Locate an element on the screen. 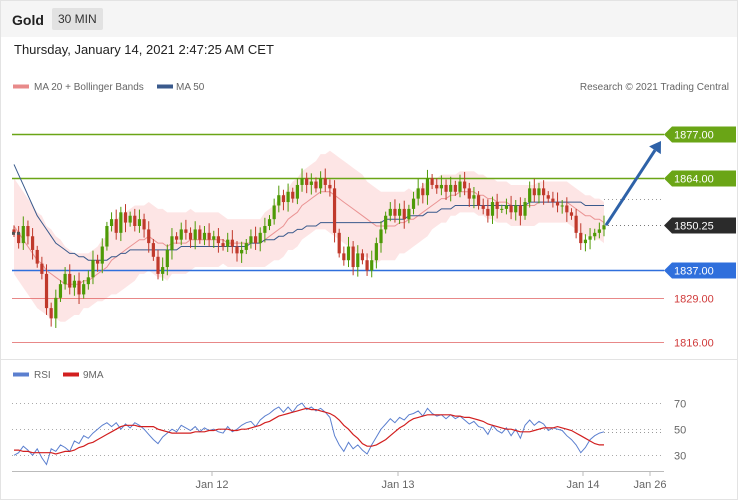 This screenshot has width=738, height=500. level-label-1877.00: 1877.00 is located at coordinates (694, 136).